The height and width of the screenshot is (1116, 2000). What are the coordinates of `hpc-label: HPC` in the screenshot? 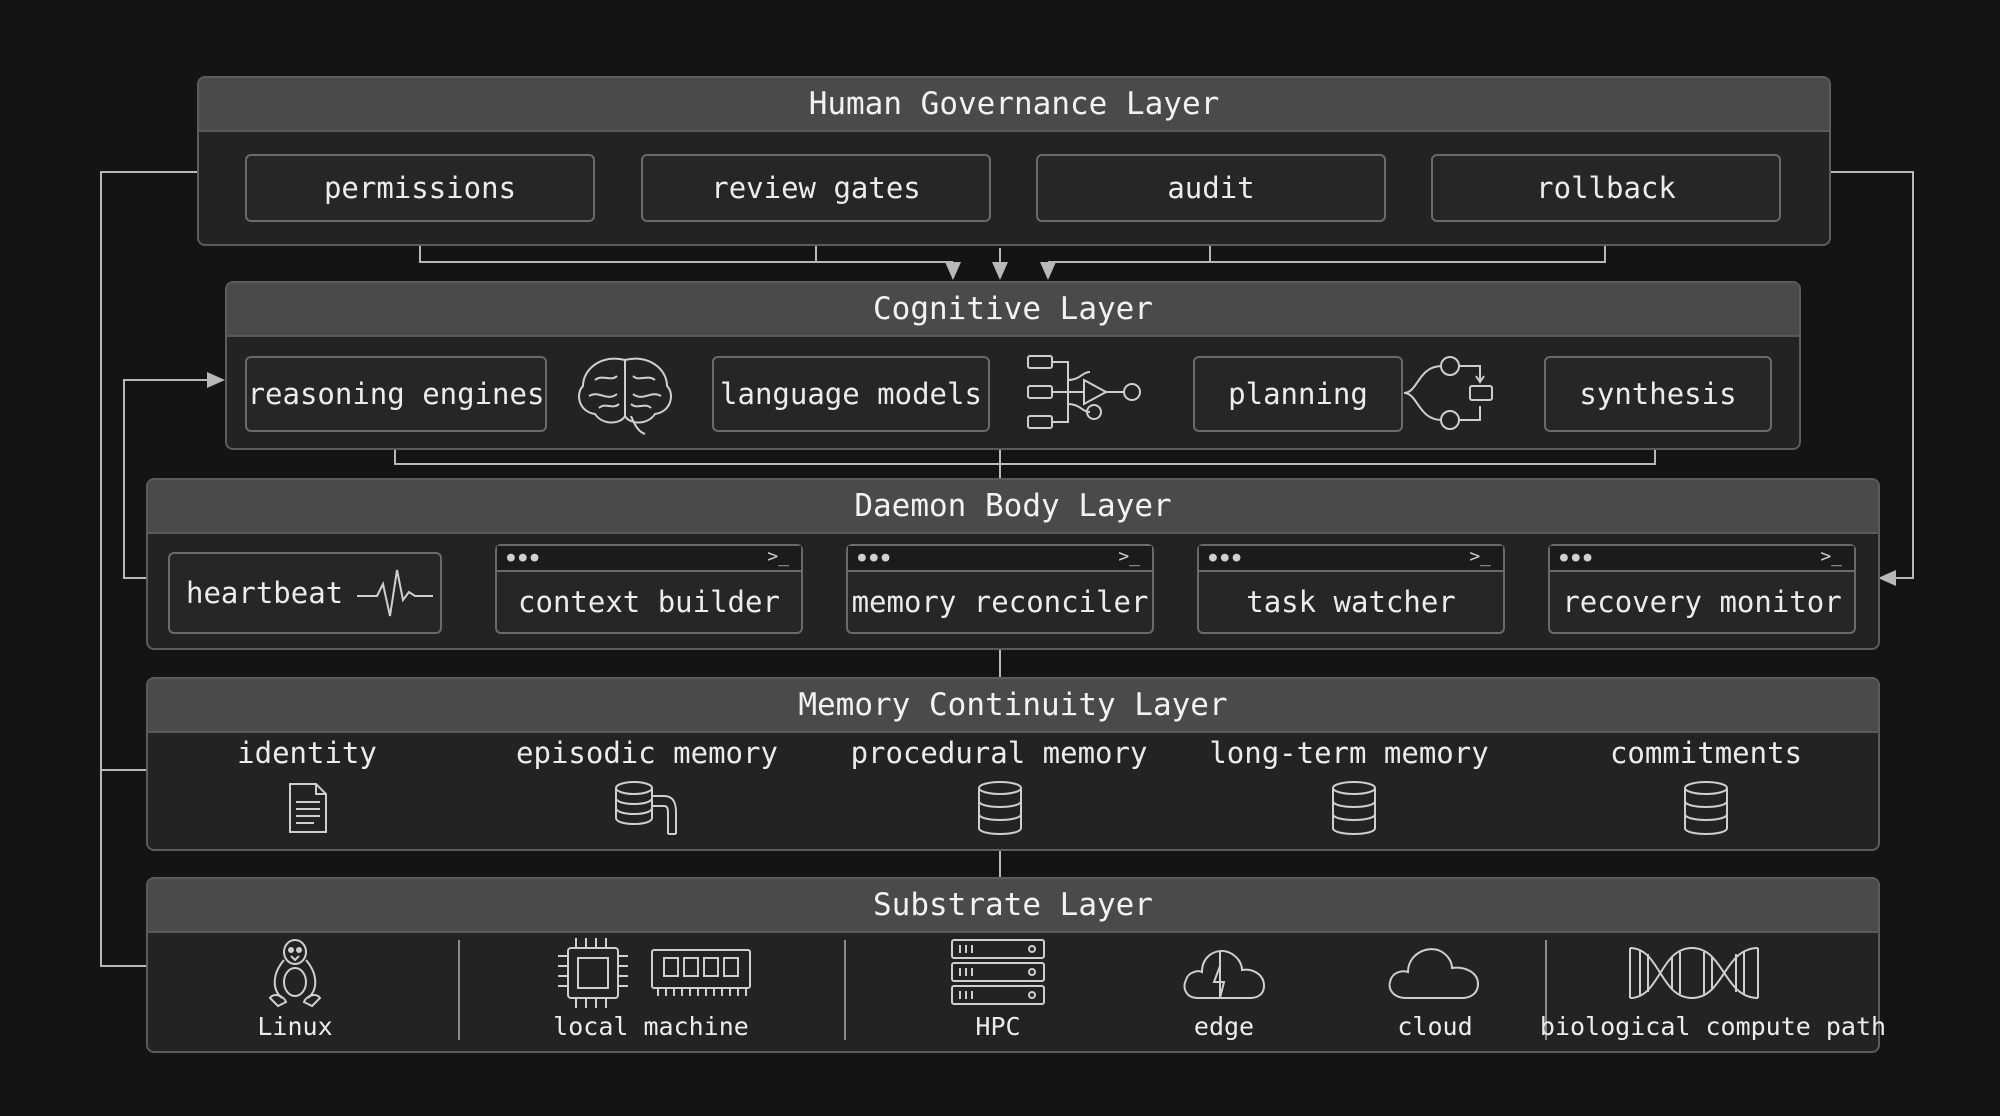 It's located at (998, 1026).